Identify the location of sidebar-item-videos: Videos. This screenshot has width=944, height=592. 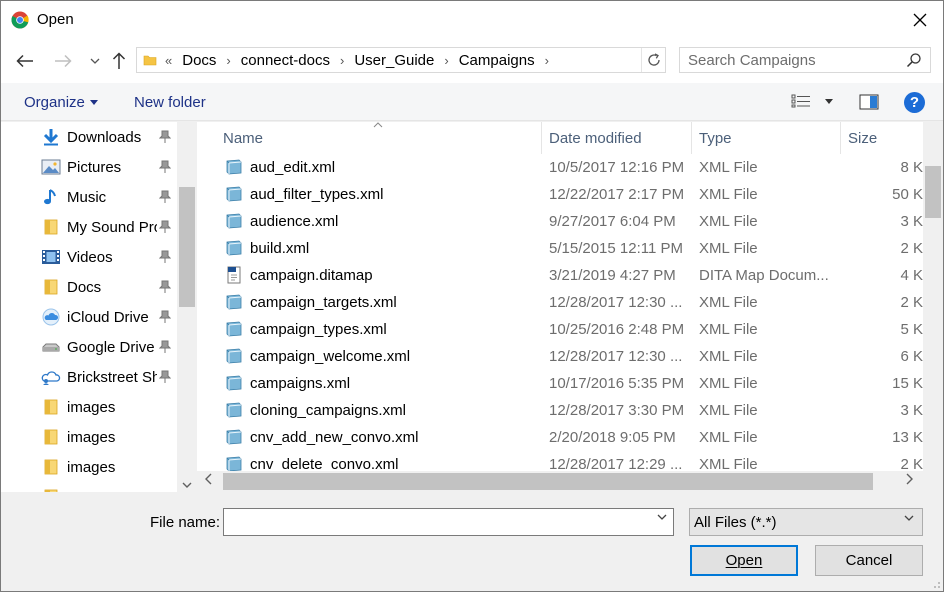
(89, 257).